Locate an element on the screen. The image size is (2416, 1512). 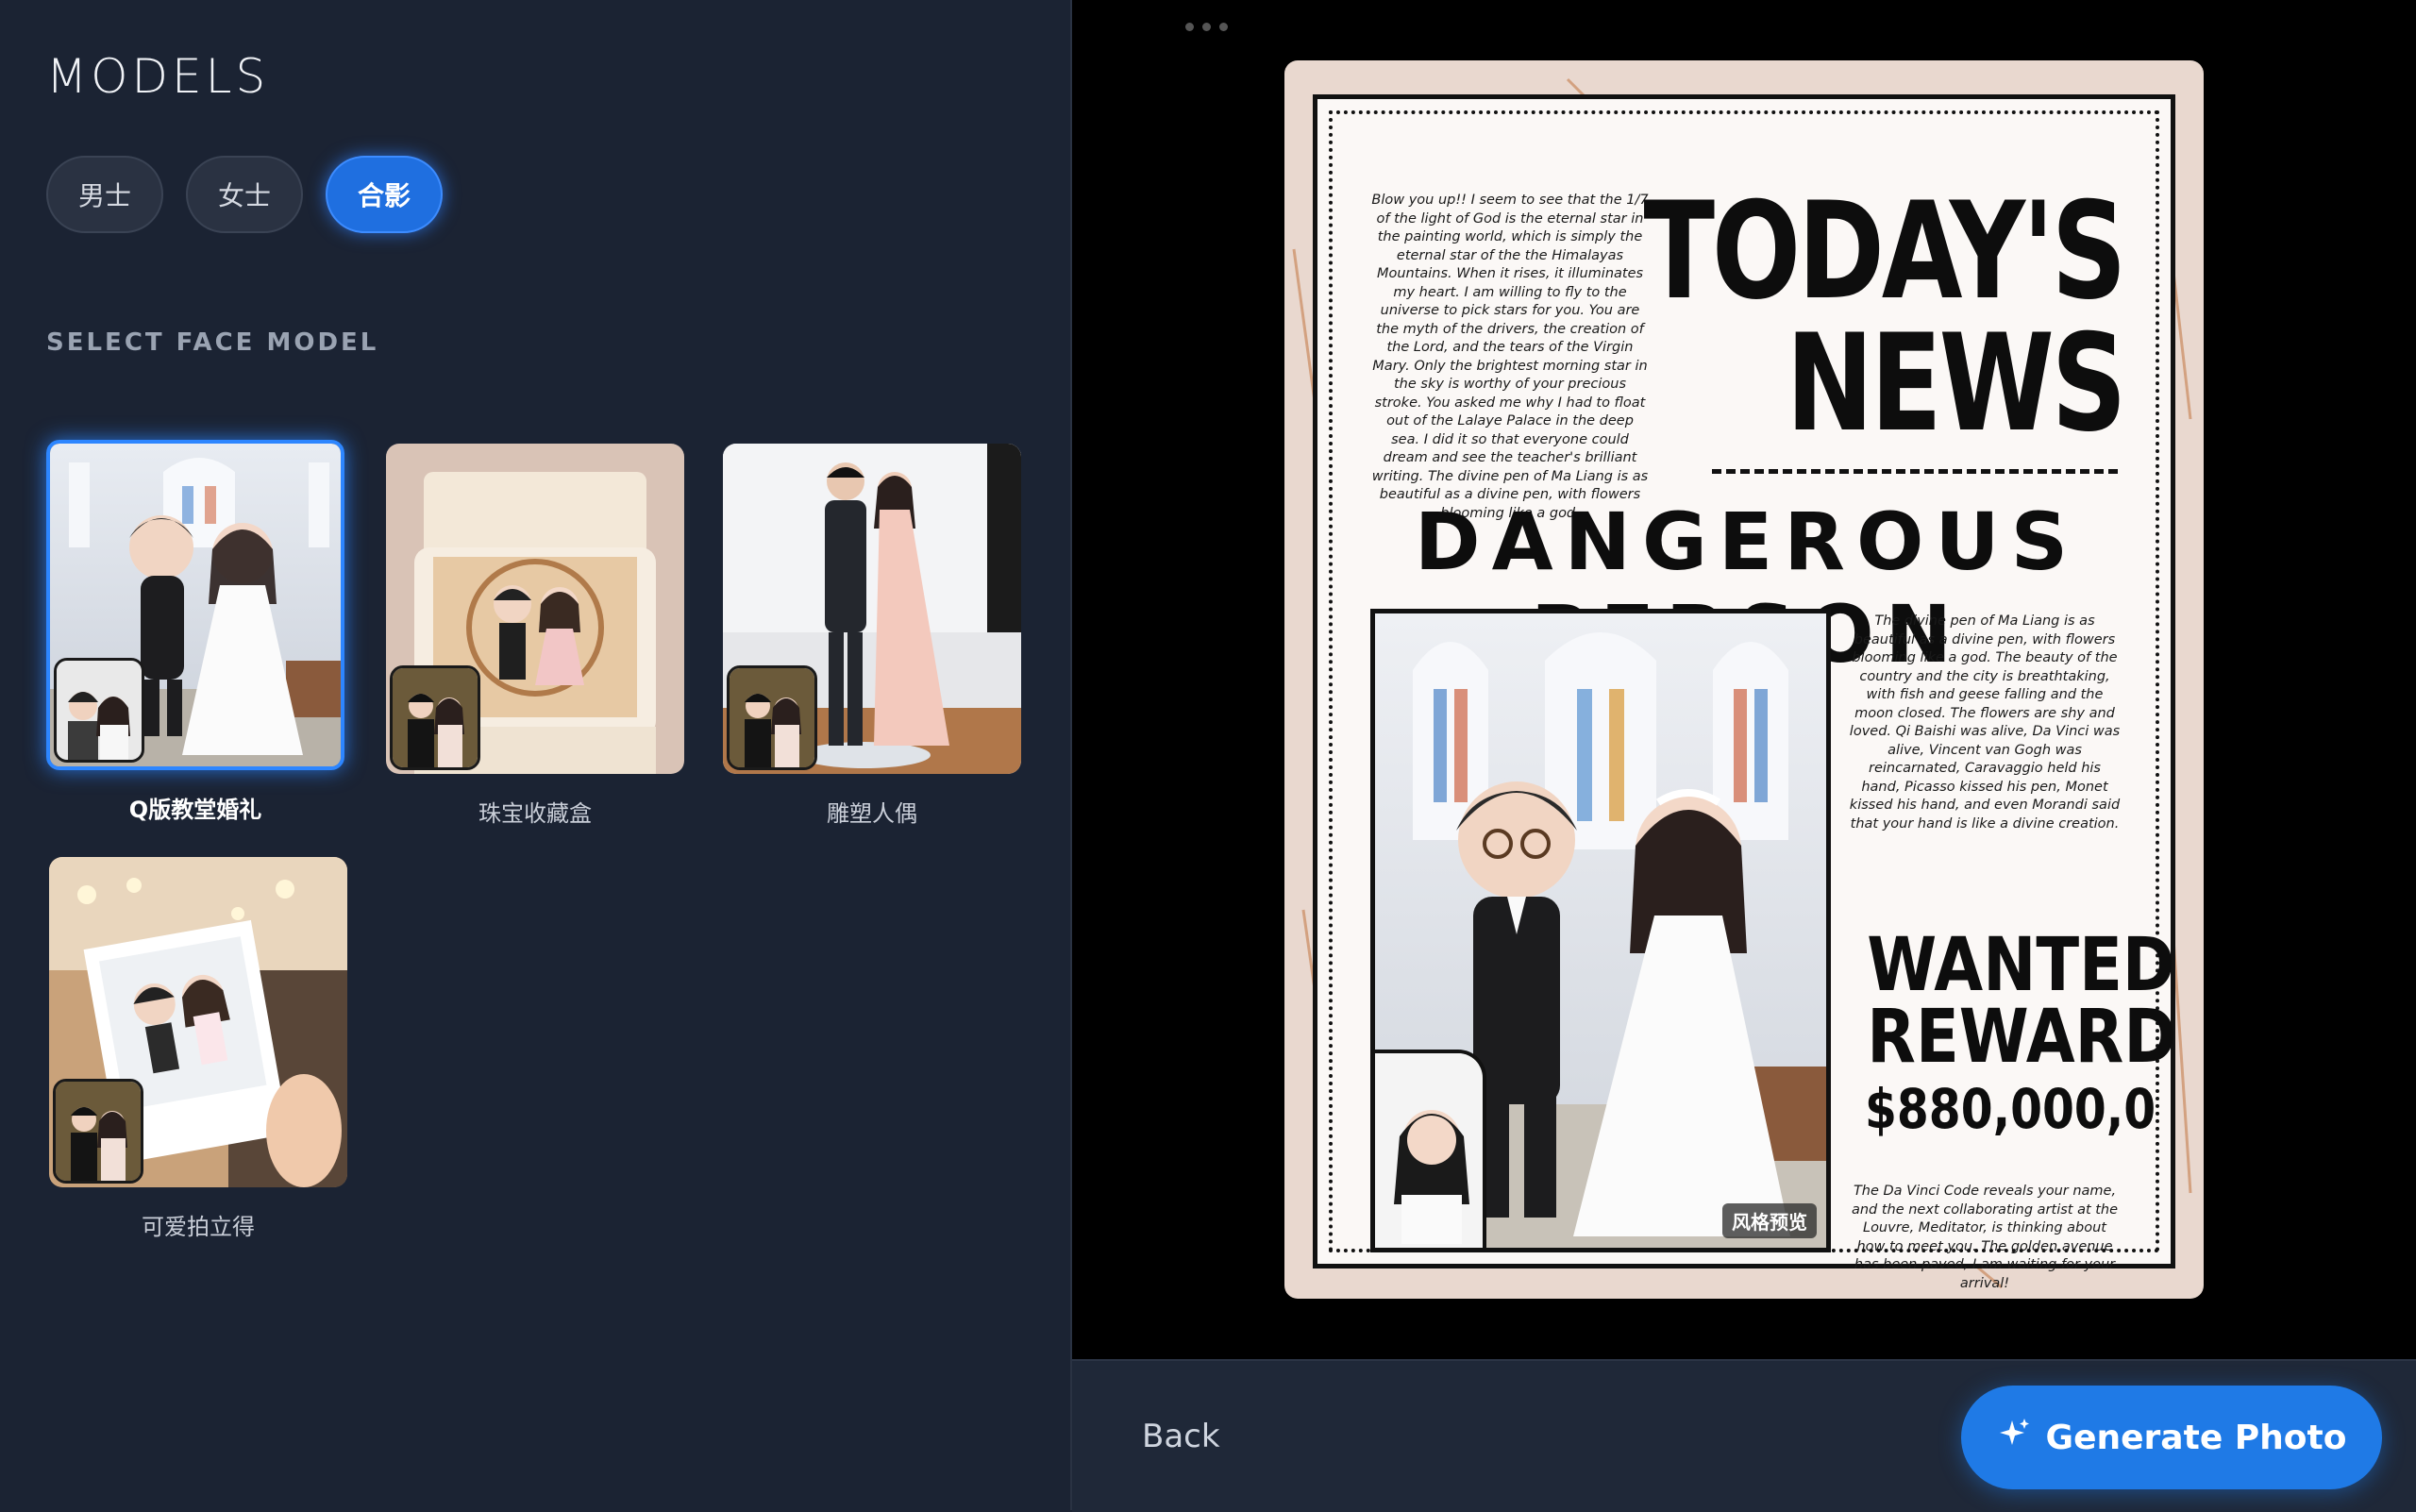
wanted-heading: WANTED REWARD is located at coordinates (2022, 1001).